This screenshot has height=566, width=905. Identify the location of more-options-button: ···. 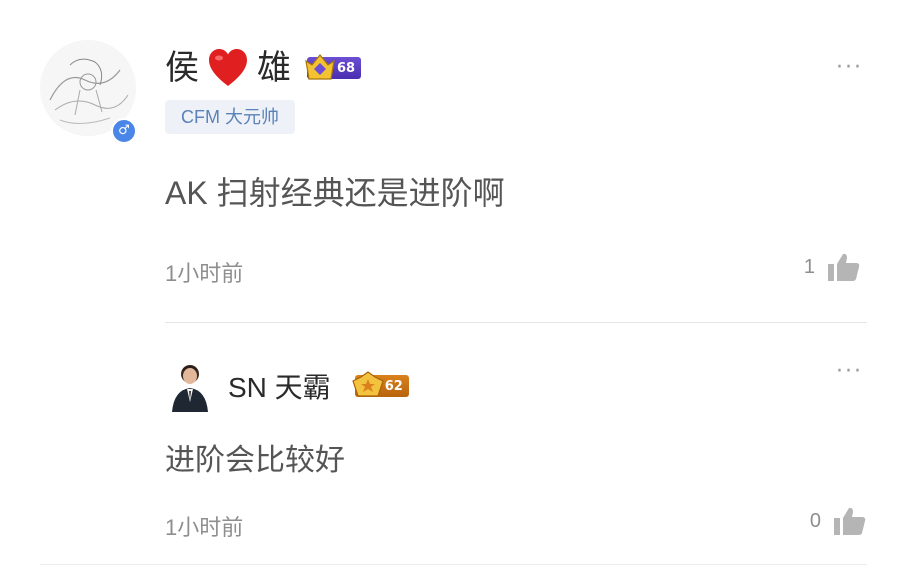
(849, 68).